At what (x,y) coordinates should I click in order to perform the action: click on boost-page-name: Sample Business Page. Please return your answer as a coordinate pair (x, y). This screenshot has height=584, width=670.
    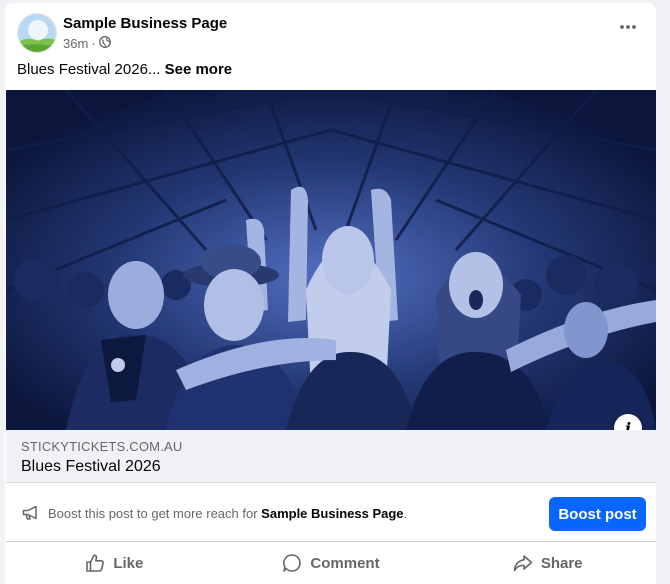
    Looking at the image, I should click on (332, 513).